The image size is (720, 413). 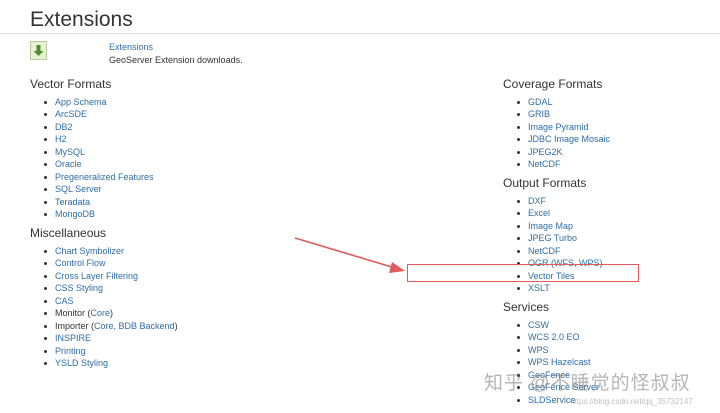 What do you see at coordinates (631, 401) in the screenshot?
I see `watermark-url: https://blog.csdn.net/qq_35732147` at bounding box center [631, 401].